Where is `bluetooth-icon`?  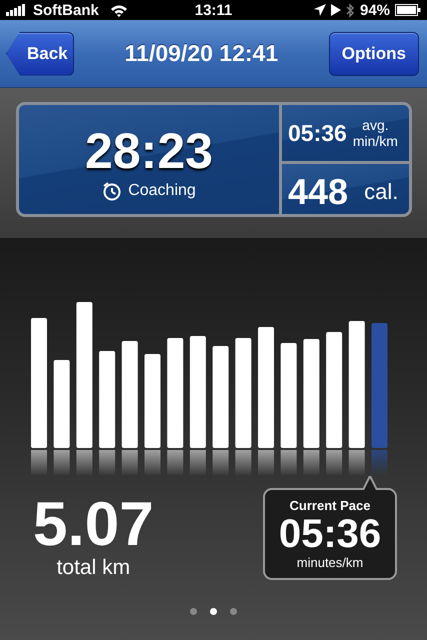 bluetooth-icon is located at coordinates (350, 10).